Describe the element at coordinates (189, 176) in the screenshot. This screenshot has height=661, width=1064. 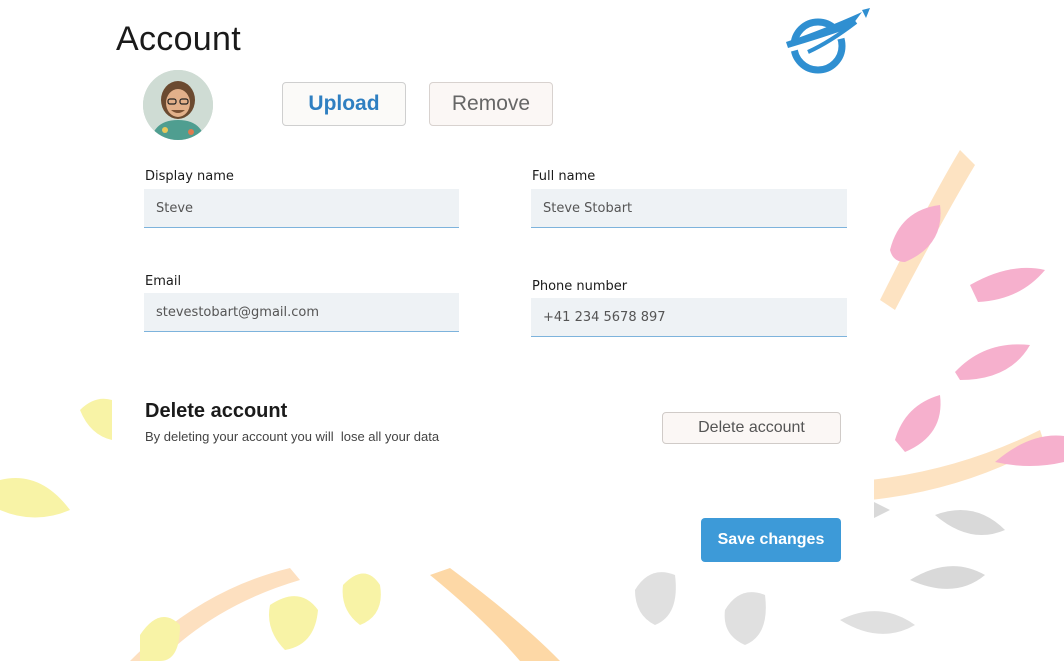
I see `display-name-label: Display name` at that location.